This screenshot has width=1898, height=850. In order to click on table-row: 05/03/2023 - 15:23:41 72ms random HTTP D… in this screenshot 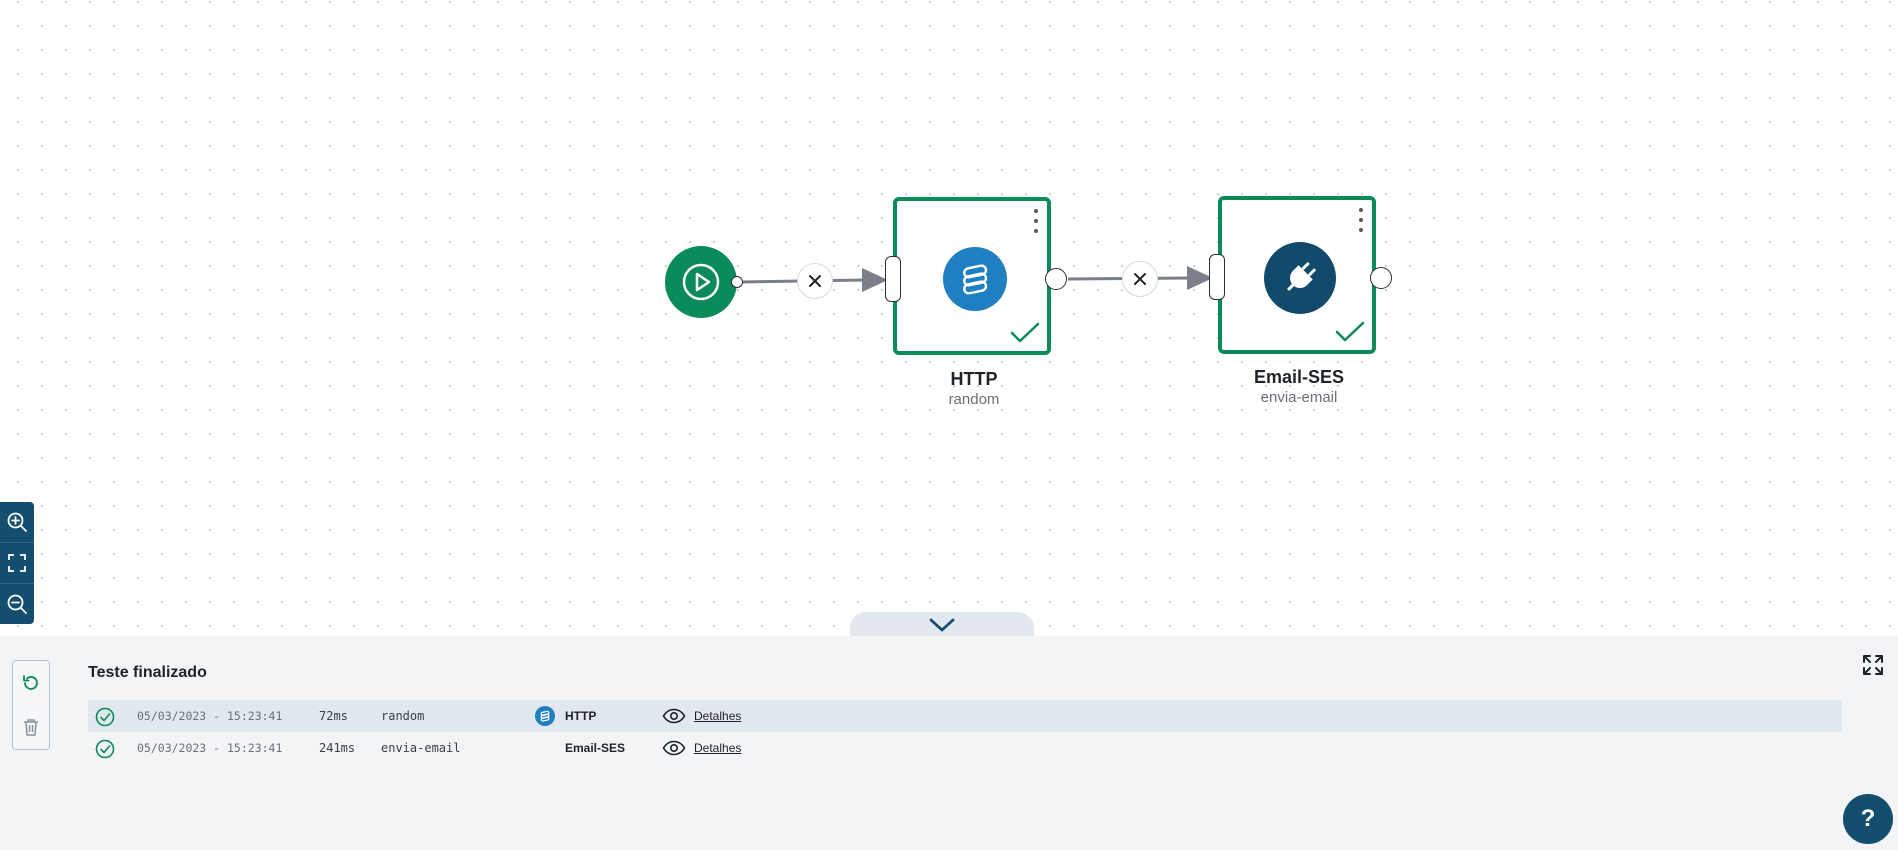, I will do `click(965, 716)`.